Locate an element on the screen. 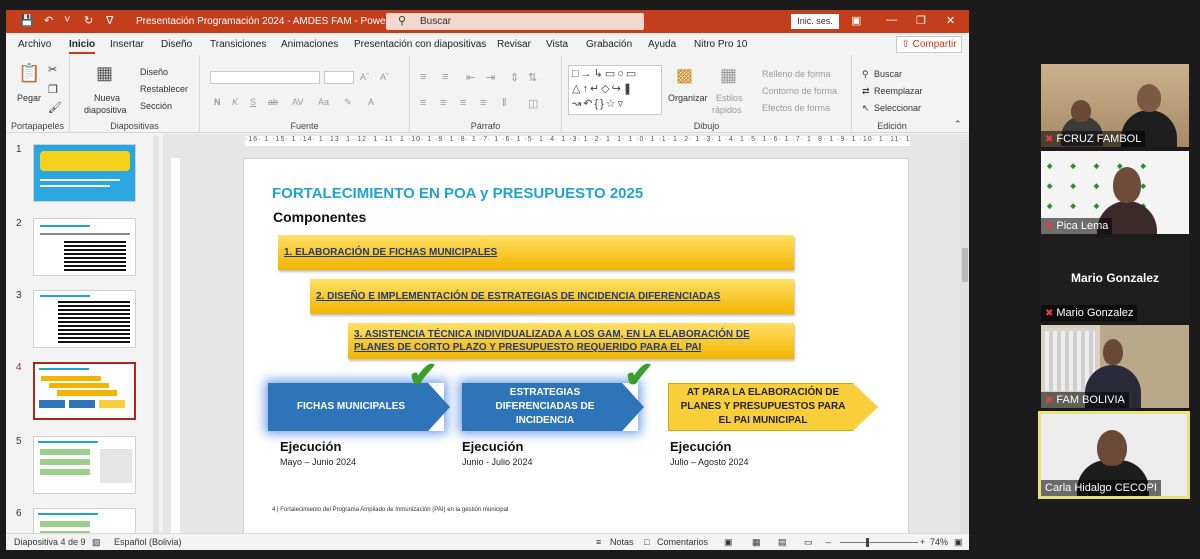 The image size is (1200, 559). quick-styles-label-2: rápidos is located at coordinates (727, 110).